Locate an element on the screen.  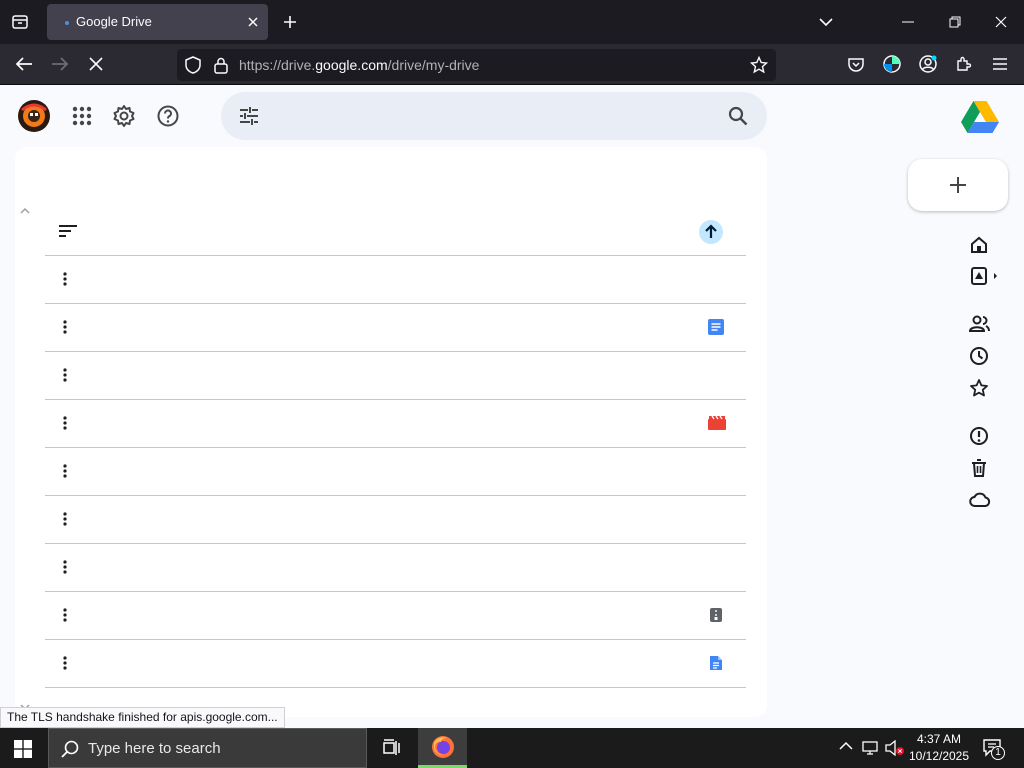
settings-gear-icon is located at coordinates (124, 116).